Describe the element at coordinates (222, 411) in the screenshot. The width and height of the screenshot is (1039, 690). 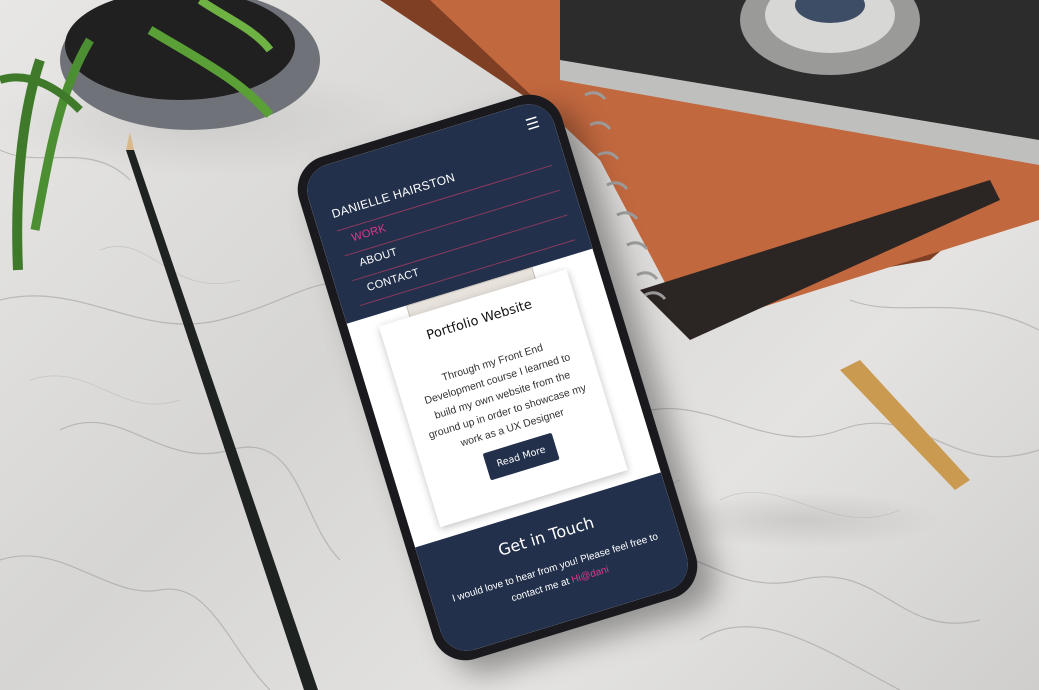
I see `pencil-image` at that location.